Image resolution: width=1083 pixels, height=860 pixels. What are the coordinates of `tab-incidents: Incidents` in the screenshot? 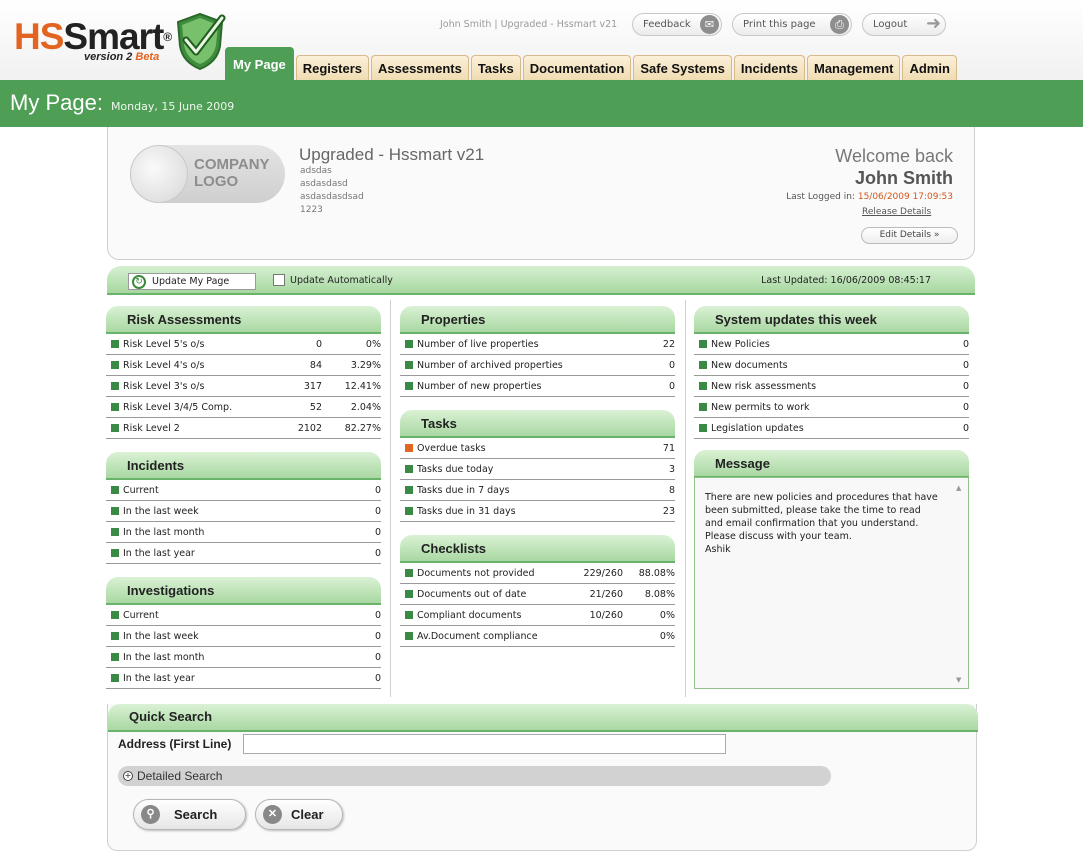 It's located at (769, 67).